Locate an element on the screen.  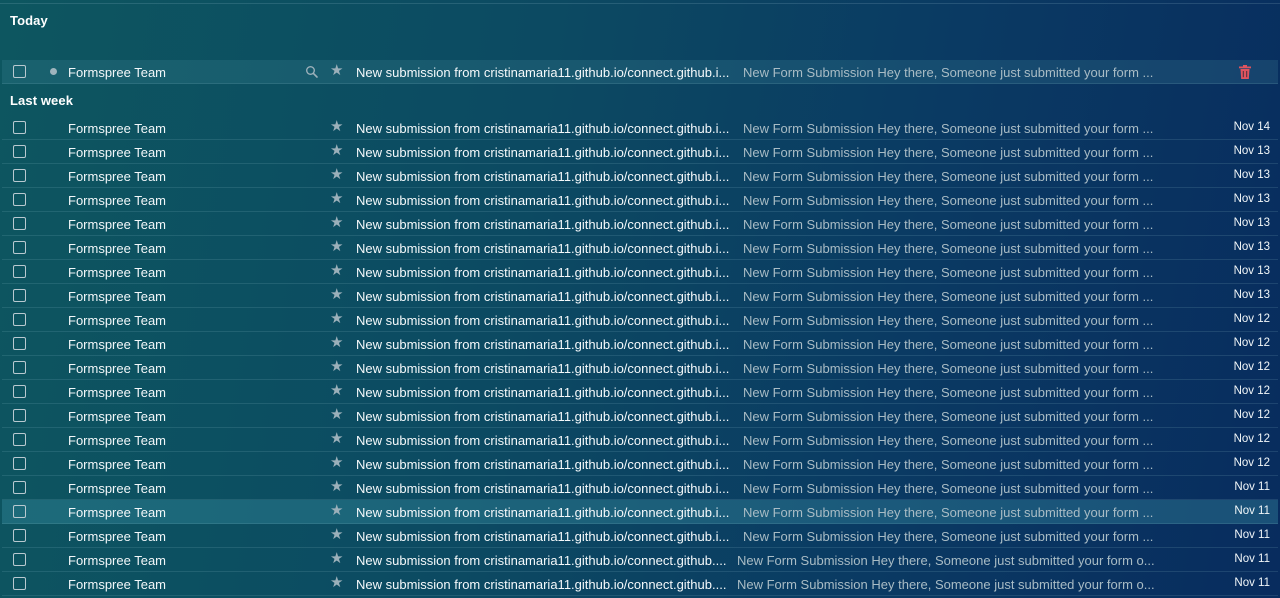
search-icon is located at coordinates (312, 72).